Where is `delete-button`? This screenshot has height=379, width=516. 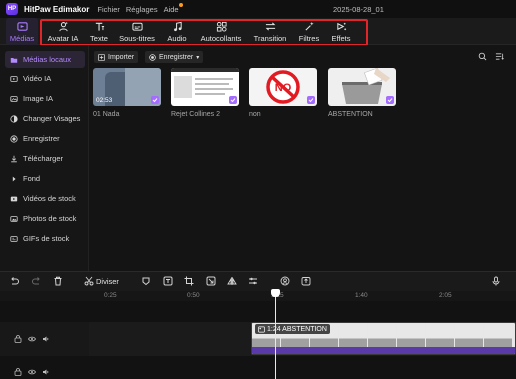
delete-button is located at coordinates (58, 281).